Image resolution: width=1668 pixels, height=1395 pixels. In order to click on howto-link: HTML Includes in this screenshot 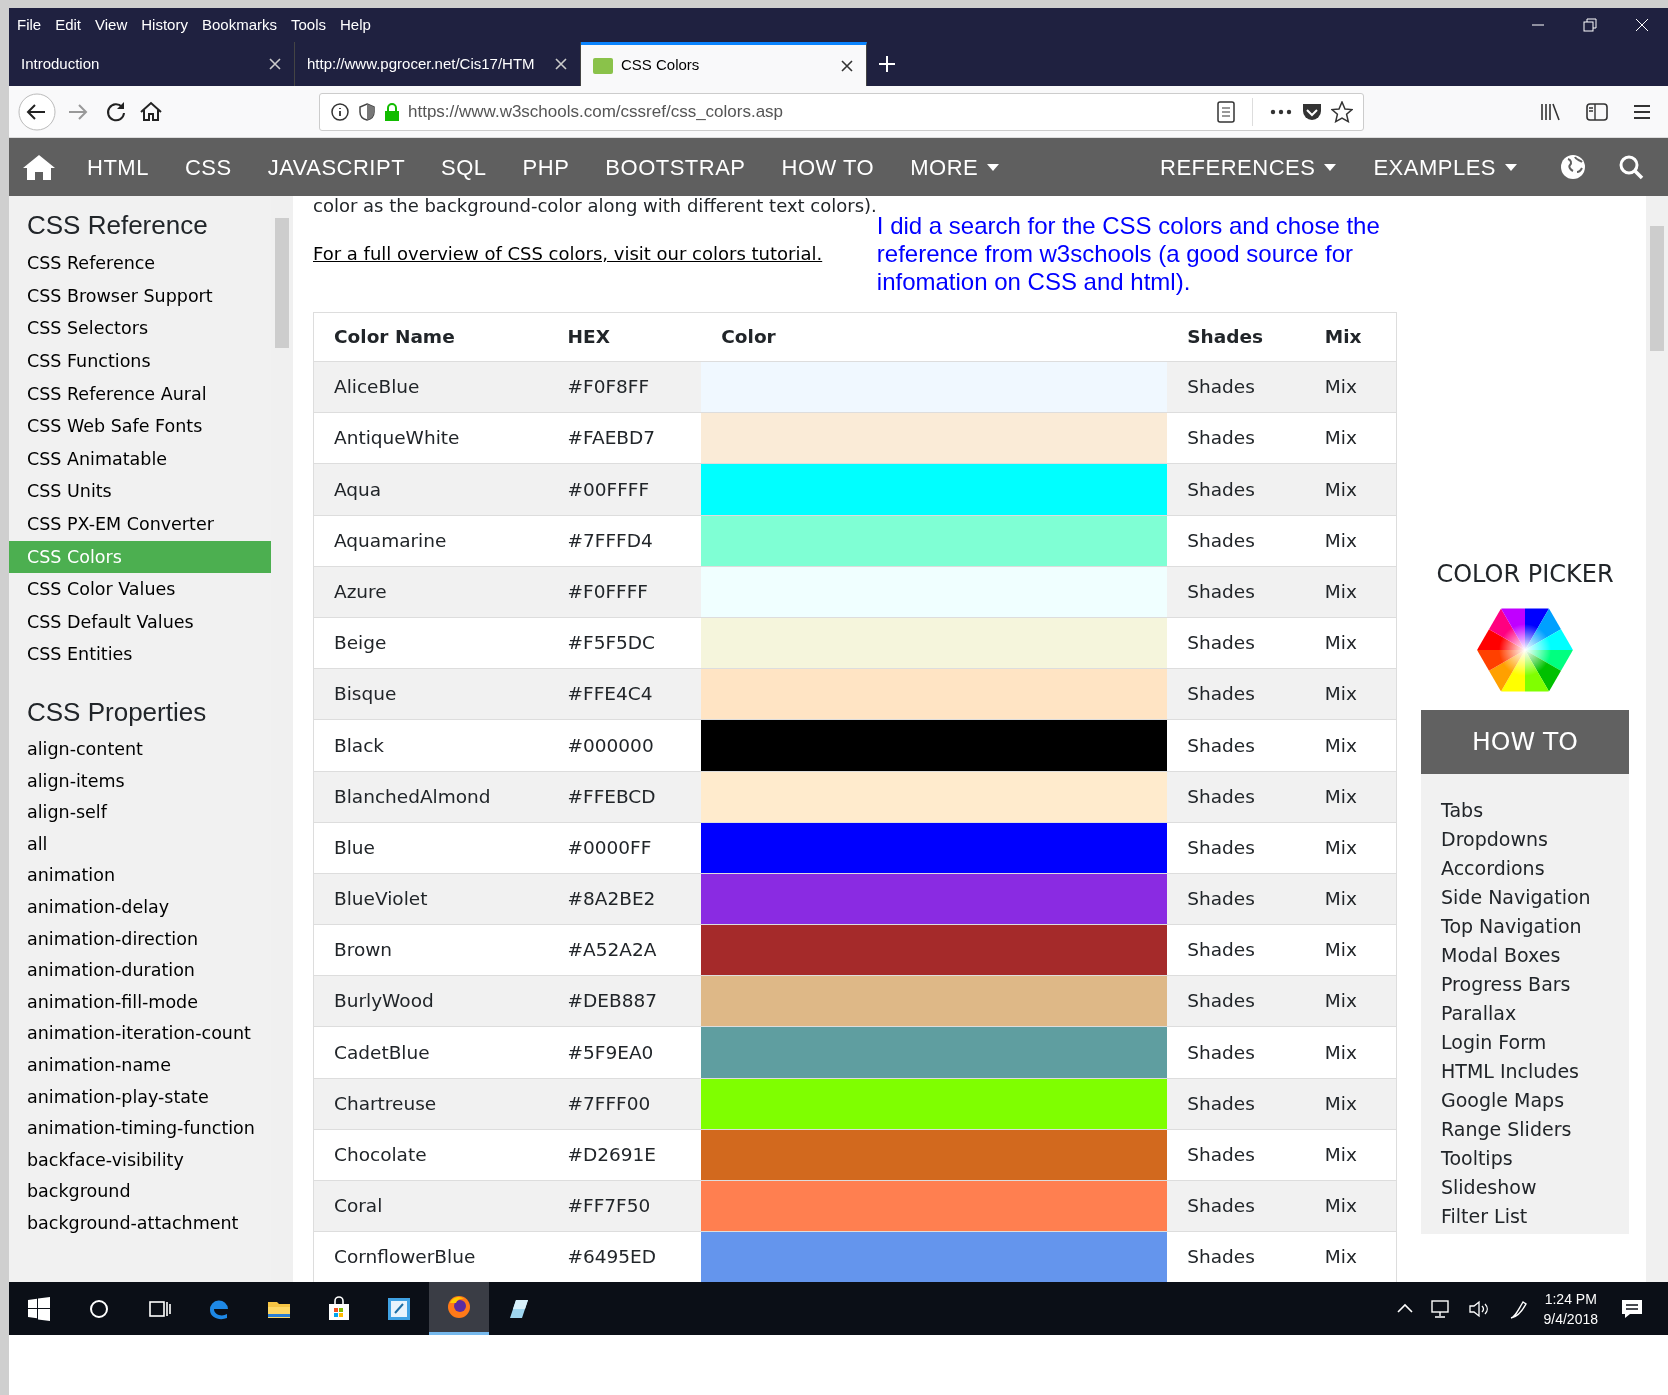, I will do `click(1525, 1071)`.